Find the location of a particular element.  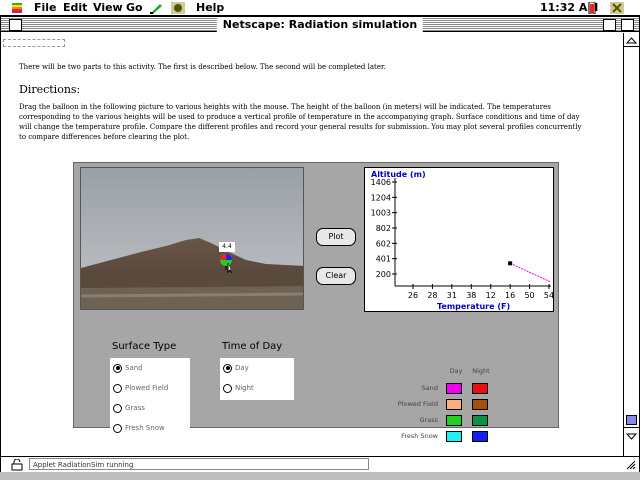

window-title: Netscape: Radiation simulation is located at coordinates (320, 24).